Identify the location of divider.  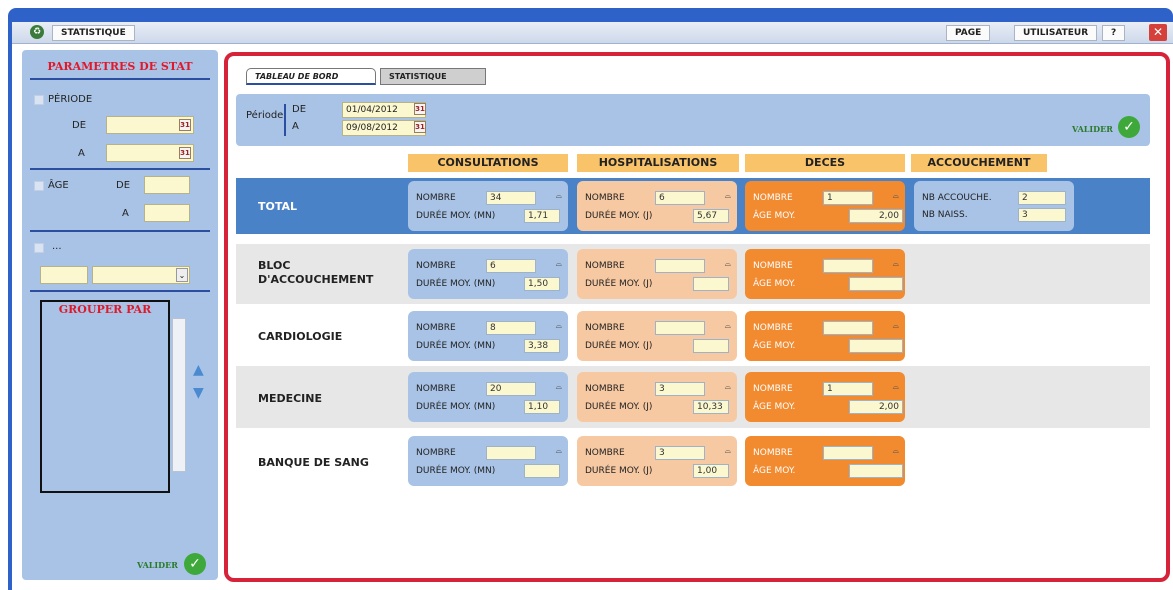
(120, 79).